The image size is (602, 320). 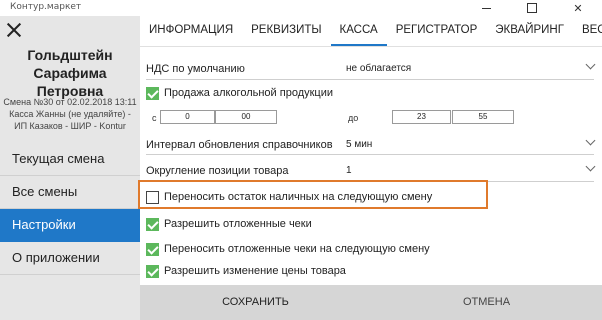 What do you see at coordinates (152, 249) in the screenshot?
I see `transfer-deferred-checkbox` at bounding box center [152, 249].